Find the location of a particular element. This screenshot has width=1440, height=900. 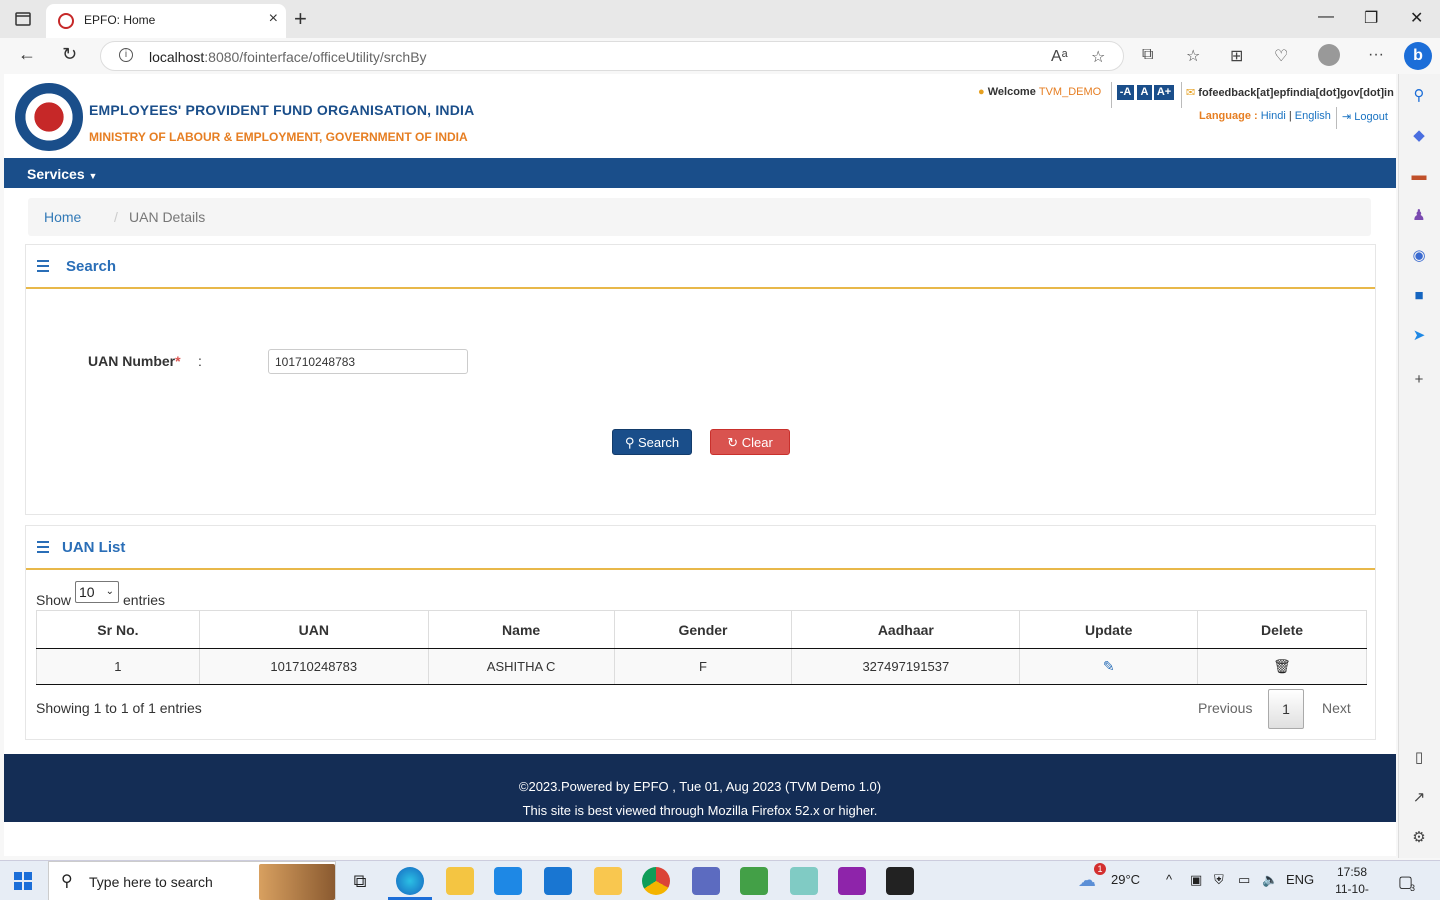

meet-icon: ▣ is located at coordinates (1196, 880).